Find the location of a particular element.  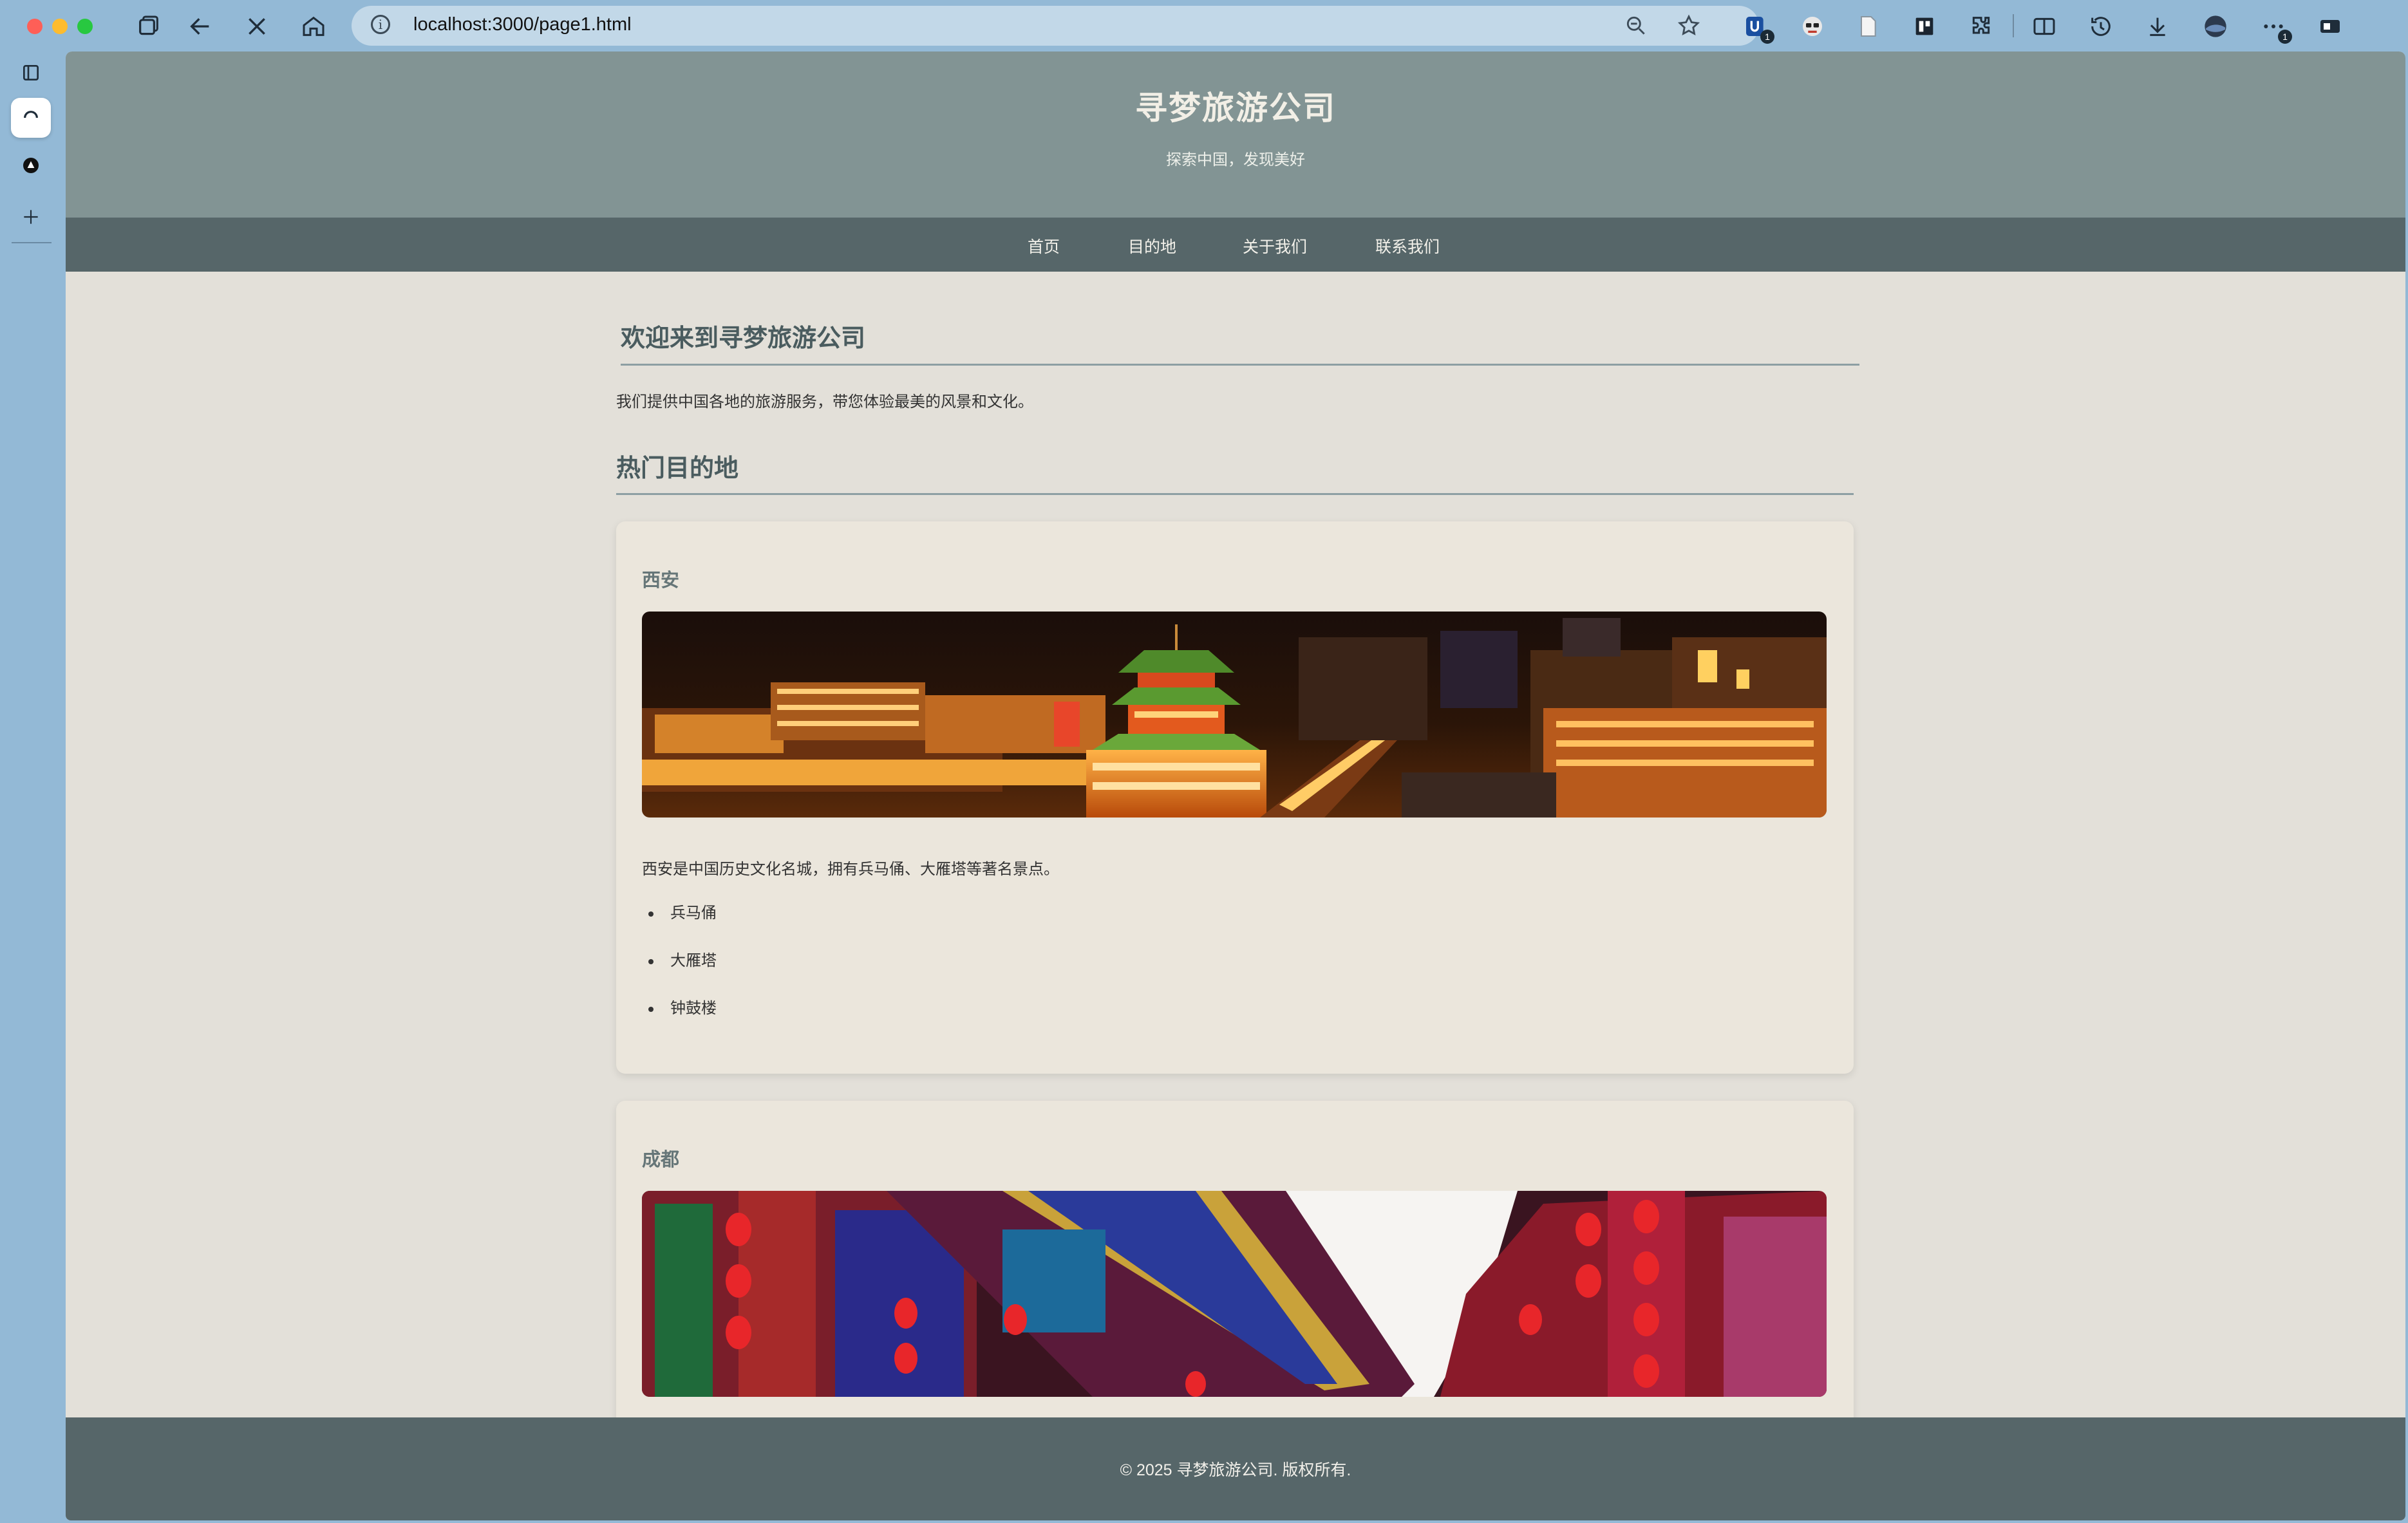

stop-loading-icon is located at coordinates (257, 26).